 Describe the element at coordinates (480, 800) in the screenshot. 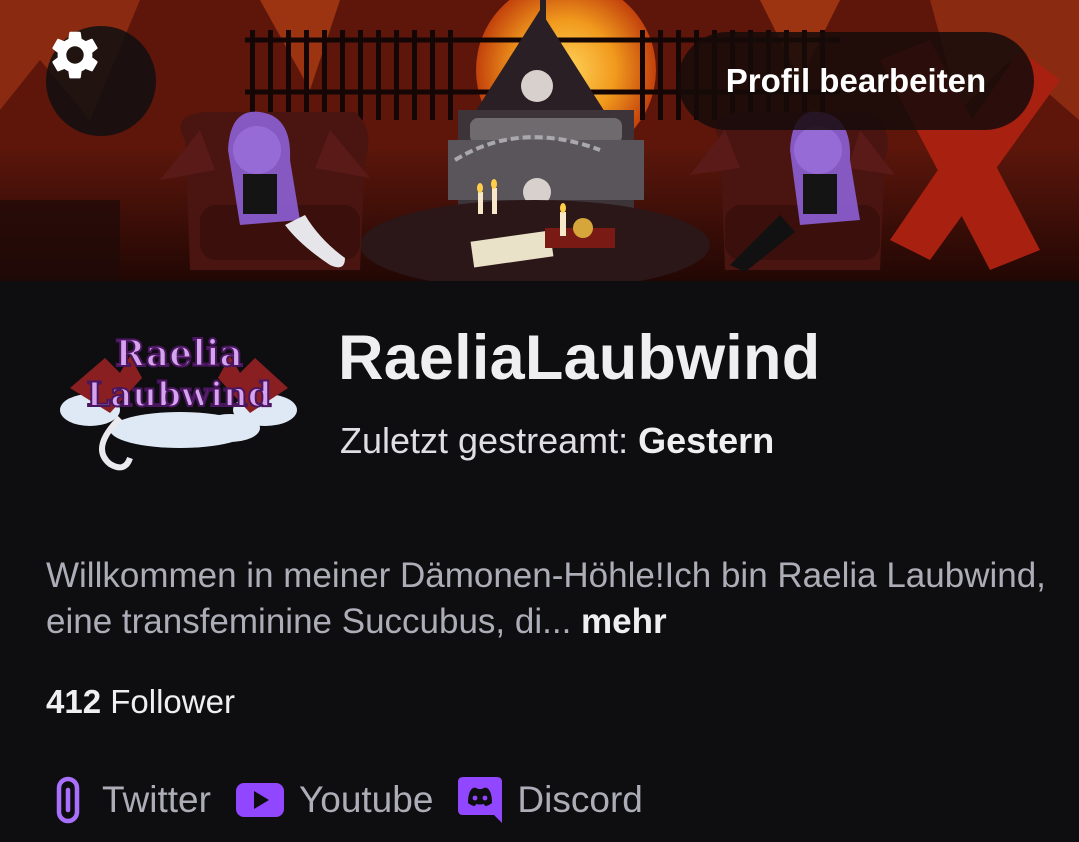

I see `discord-icon` at that location.